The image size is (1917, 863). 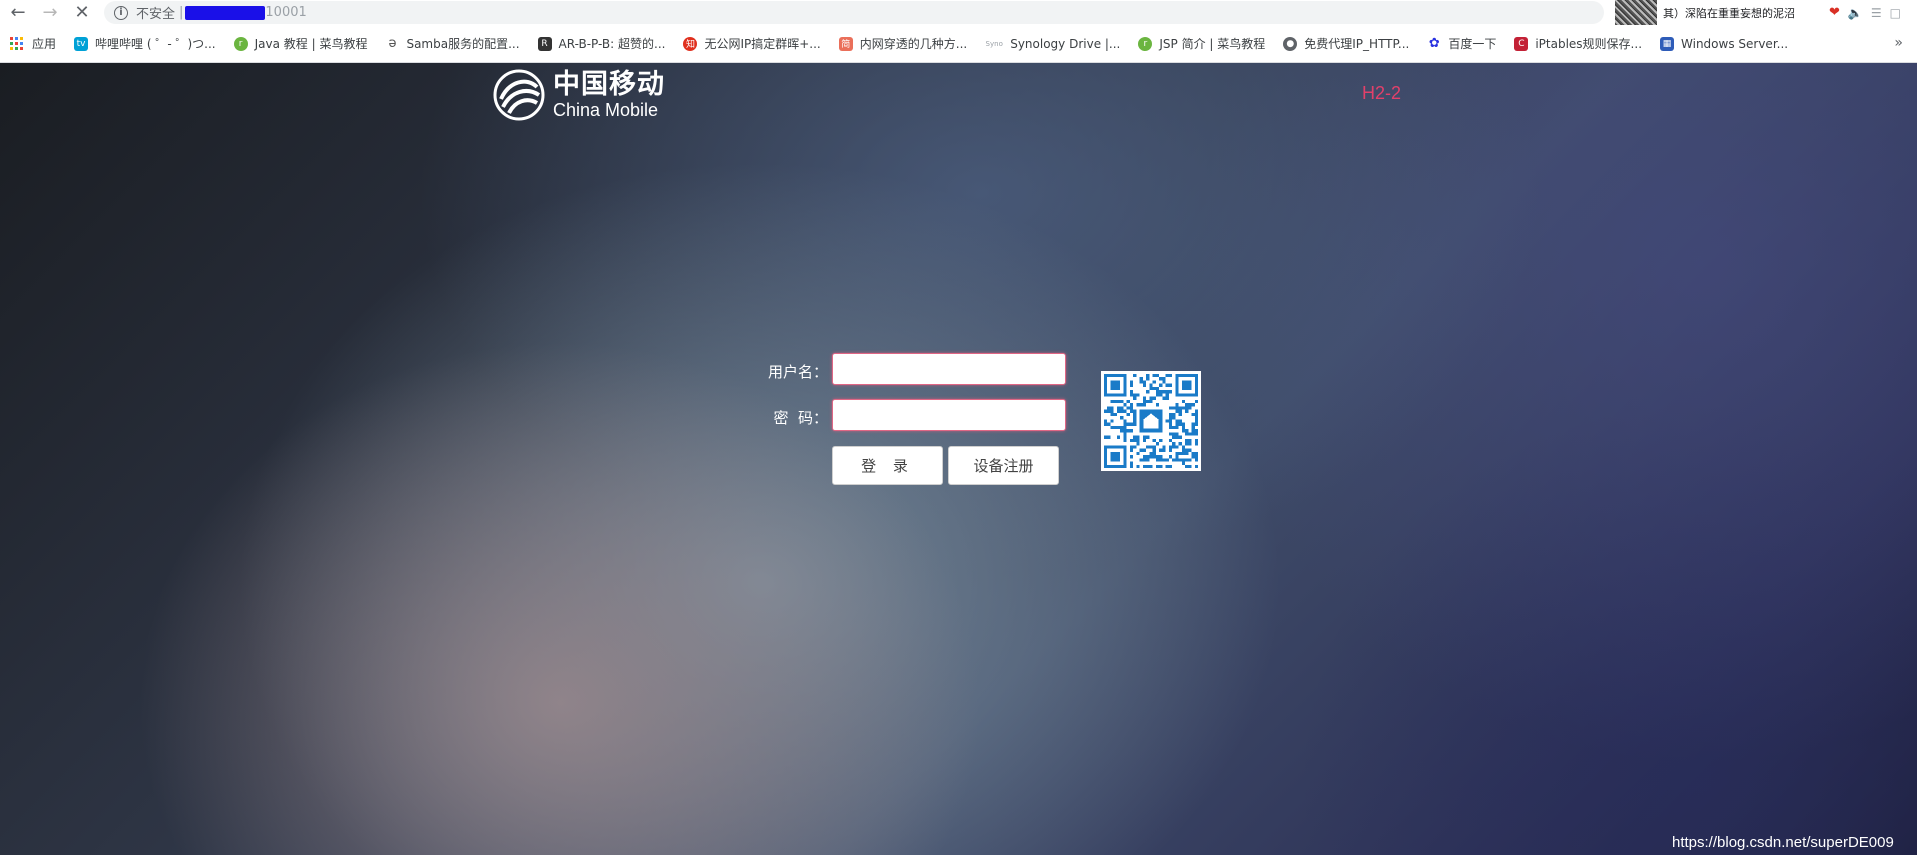 I want to click on bookmark-apps: 应用, so click(x=33, y=43).